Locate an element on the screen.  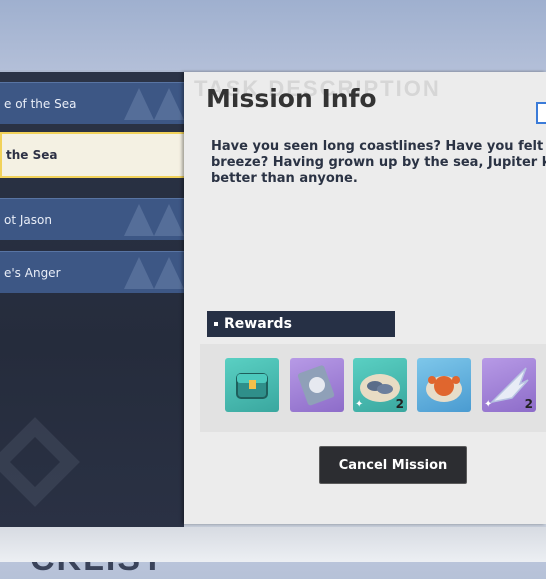
reward-item-3: ✦ 2 is located at coordinates (380, 385).